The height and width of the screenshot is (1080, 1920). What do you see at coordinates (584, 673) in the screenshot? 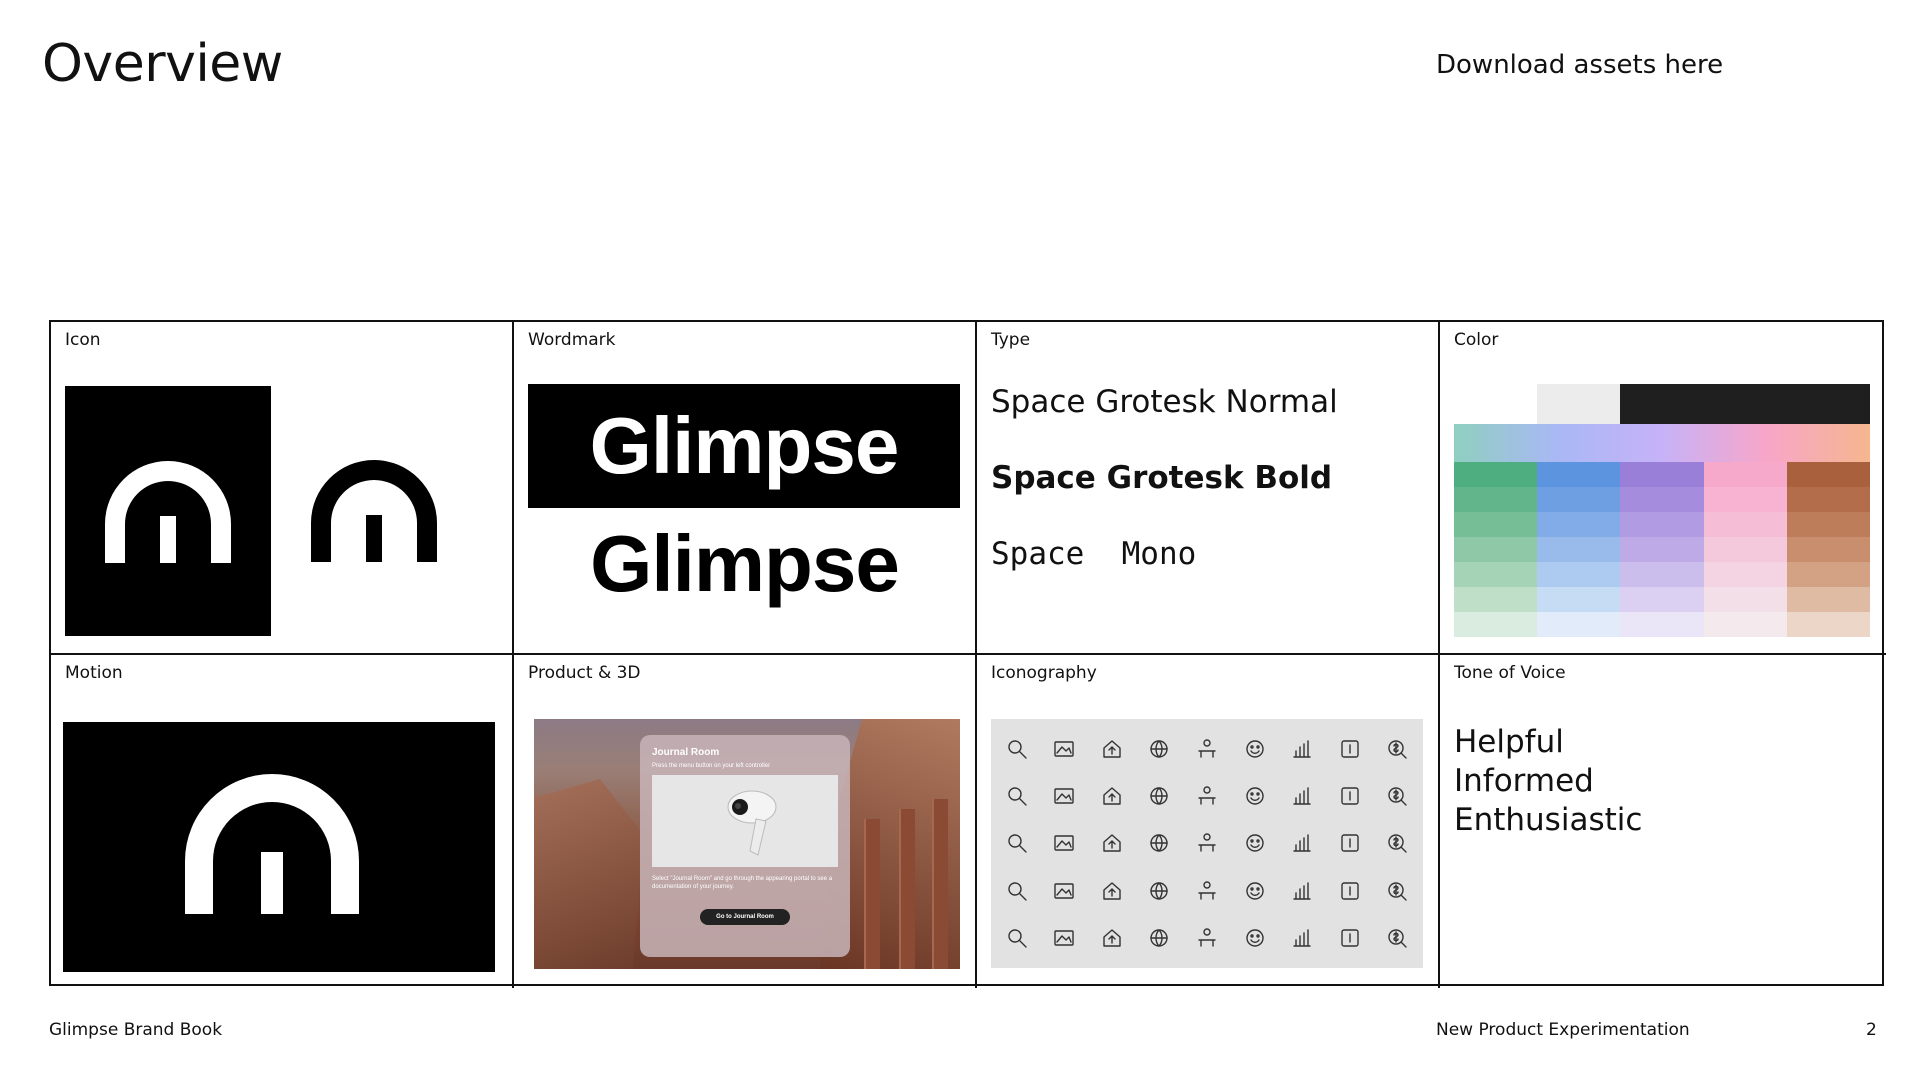
I see `cell-label-product: Product & 3D` at bounding box center [584, 673].